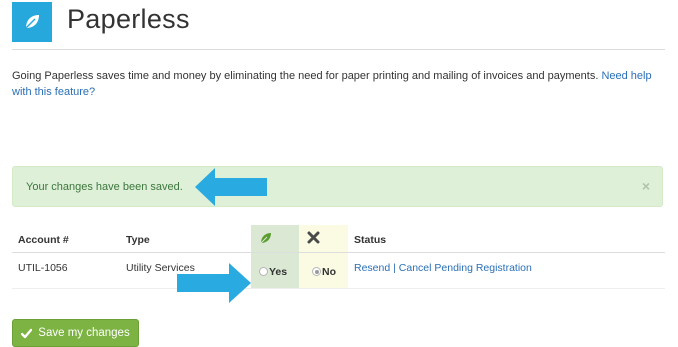 This screenshot has width=678, height=347. Describe the element at coordinates (43, 268) in the screenshot. I see `account-number: UTIL-1056` at that location.